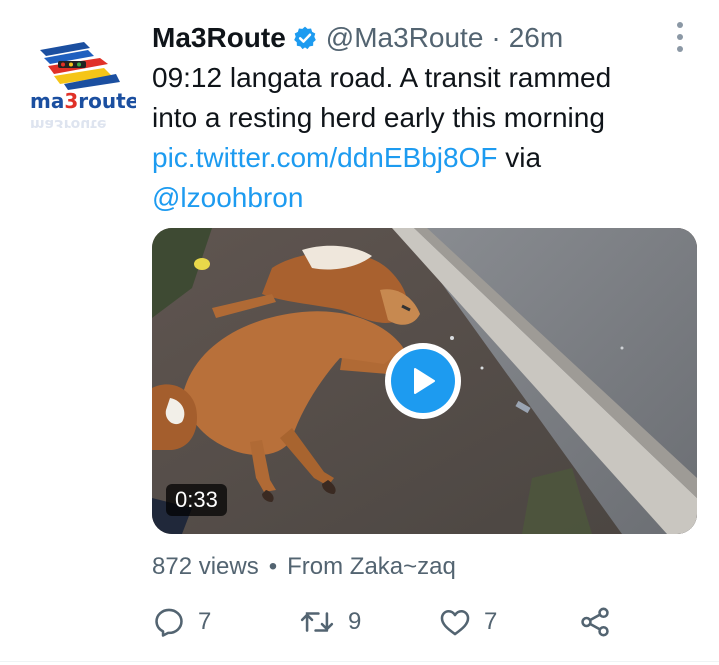 The width and height of the screenshot is (719, 665). I want to click on view-count: 872 views, so click(205, 566).